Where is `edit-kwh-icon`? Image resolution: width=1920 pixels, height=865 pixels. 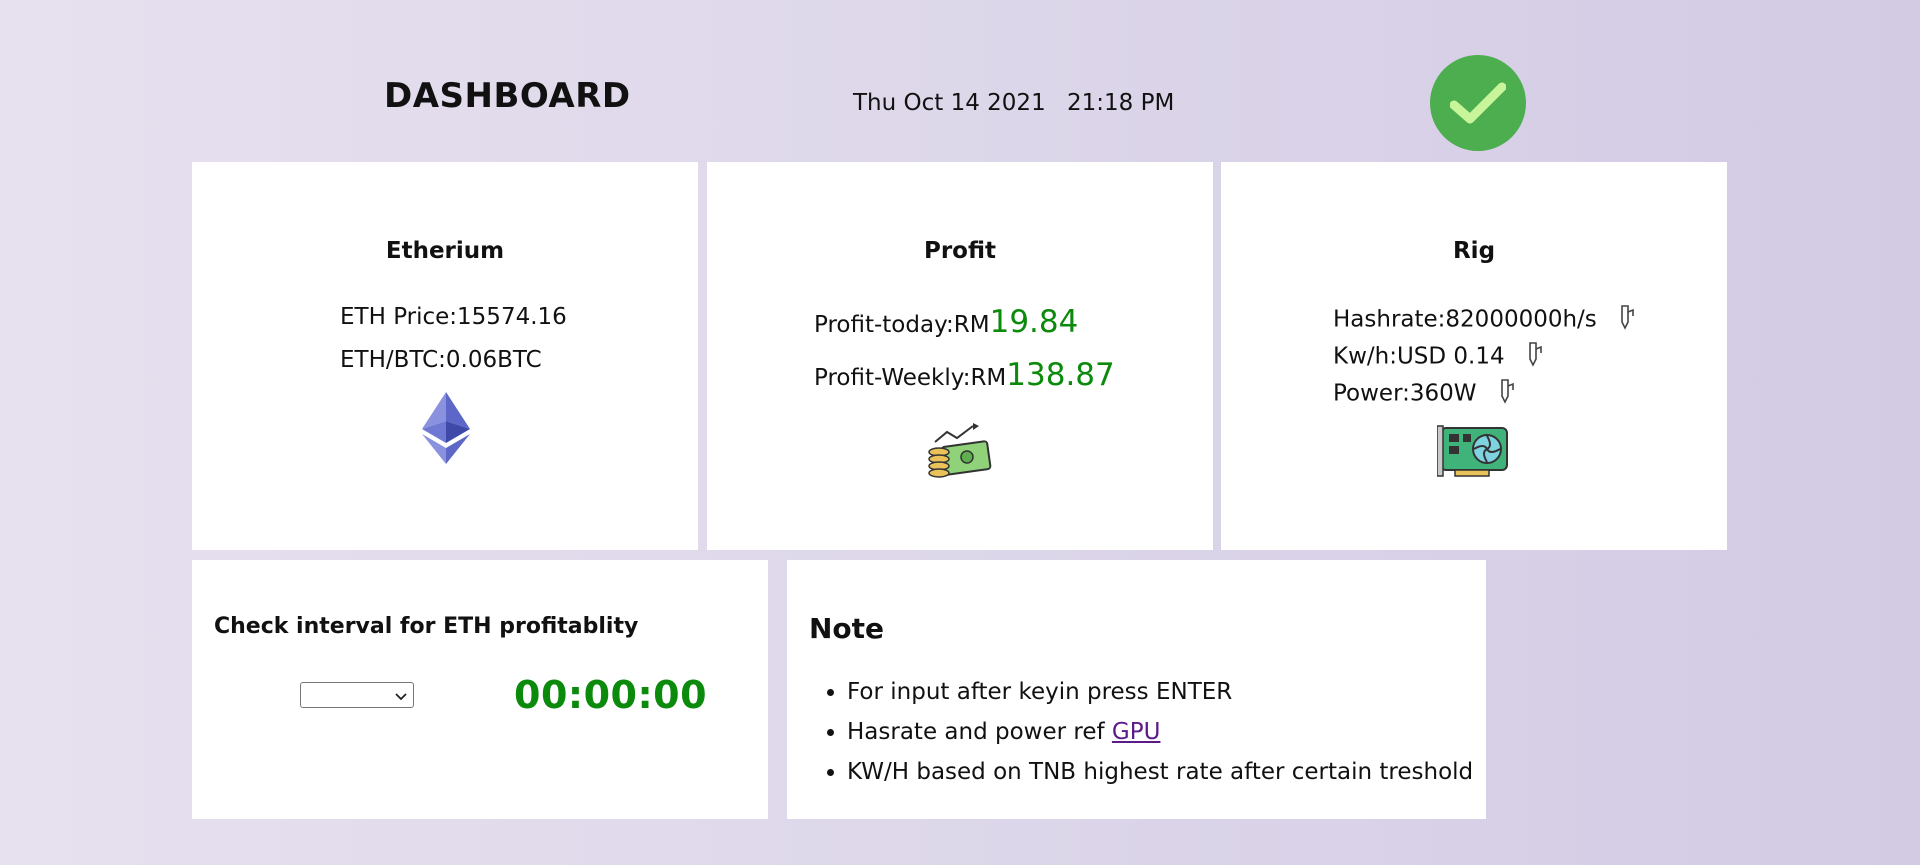
edit-kwh-icon is located at coordinates (1535, 357).